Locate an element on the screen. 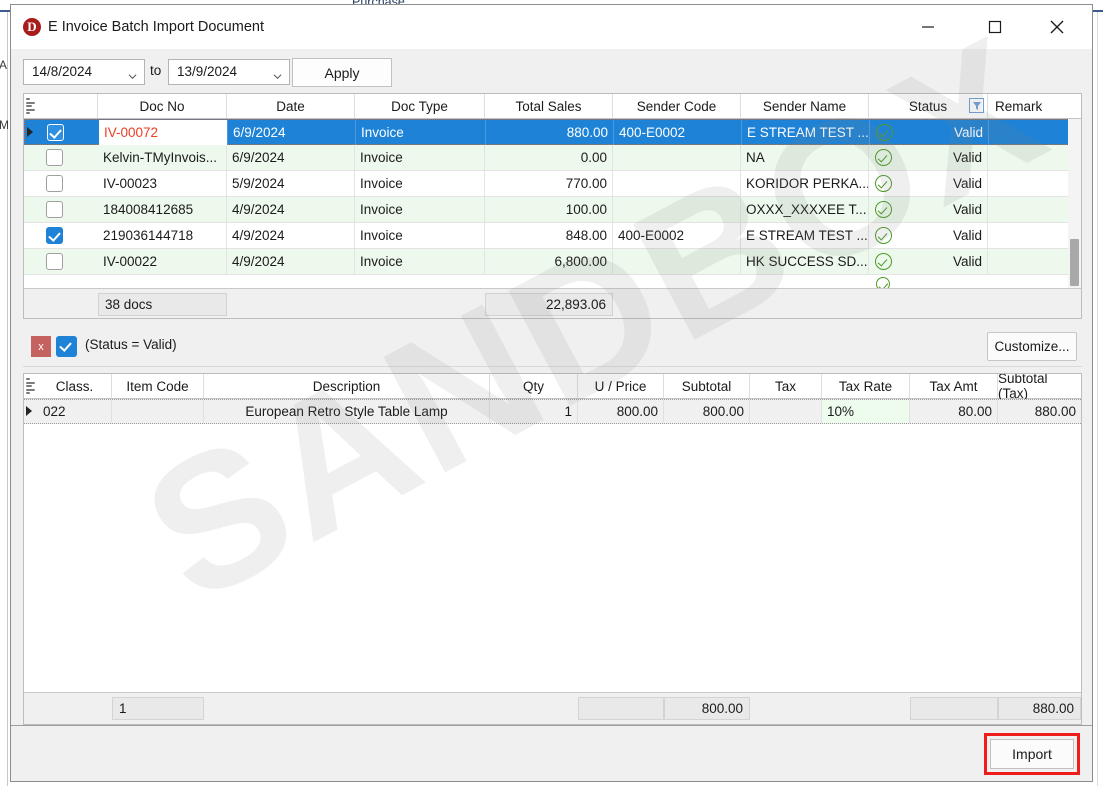  cell-unit-price: 800.00 is located at coordinates (621, 411).